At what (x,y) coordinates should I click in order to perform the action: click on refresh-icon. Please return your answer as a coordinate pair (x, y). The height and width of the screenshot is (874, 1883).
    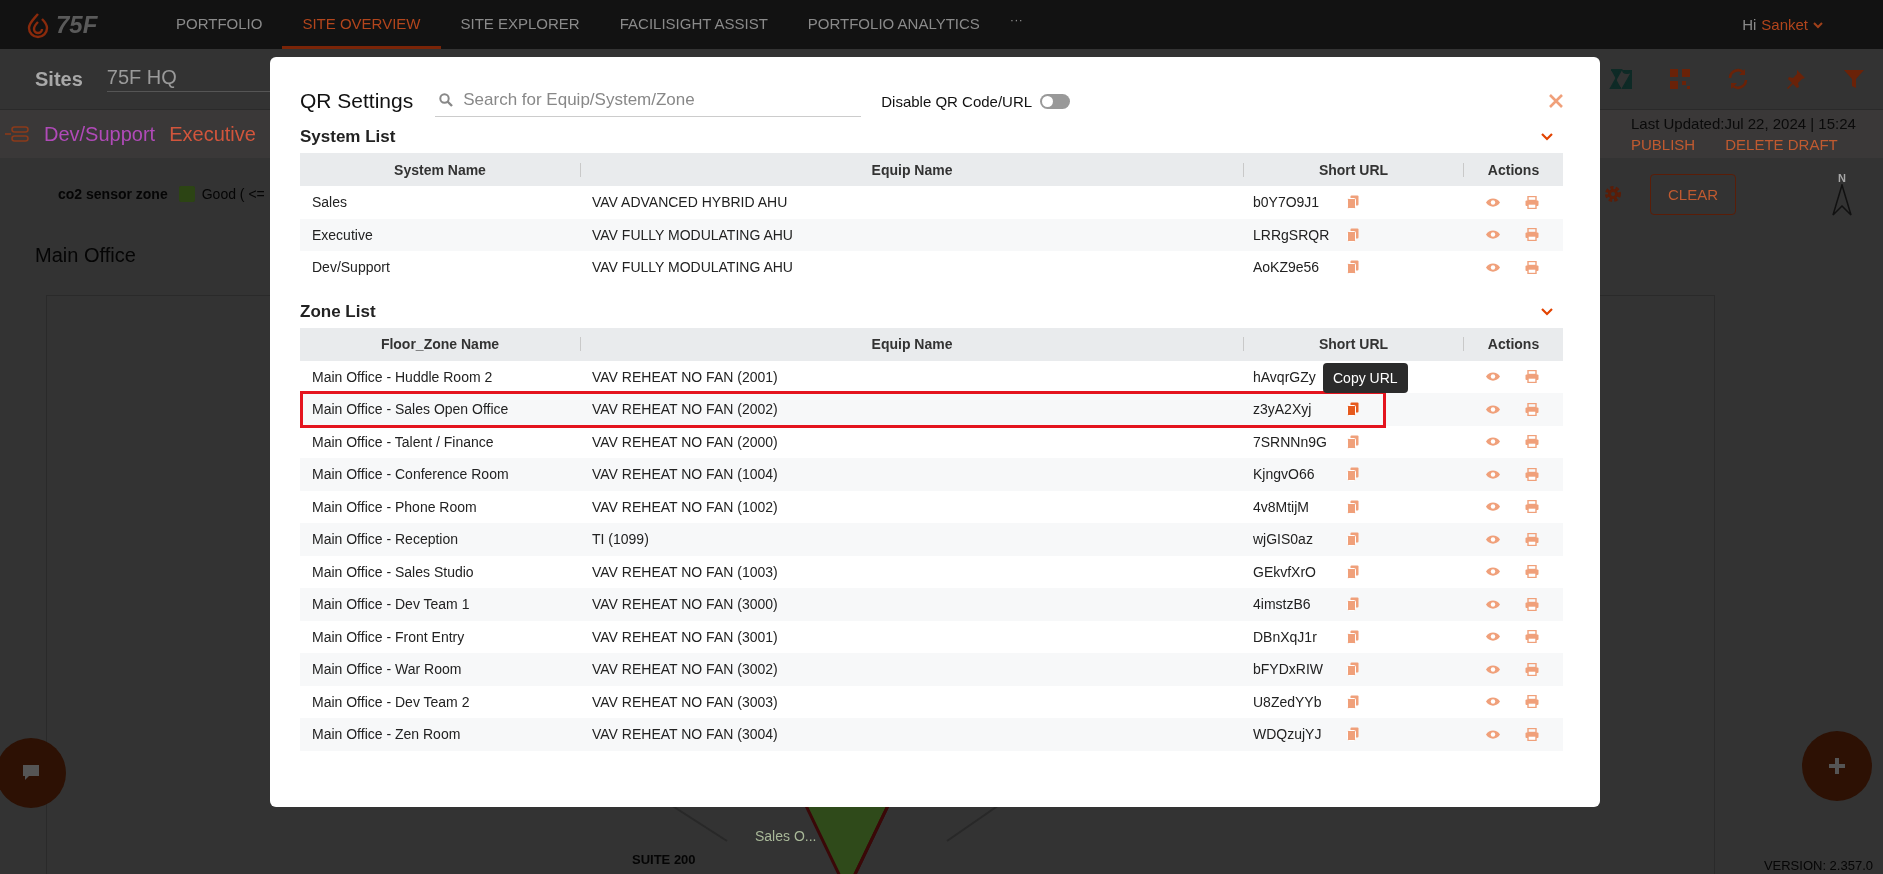
    Looking at the image, I should click on (1738, 79).